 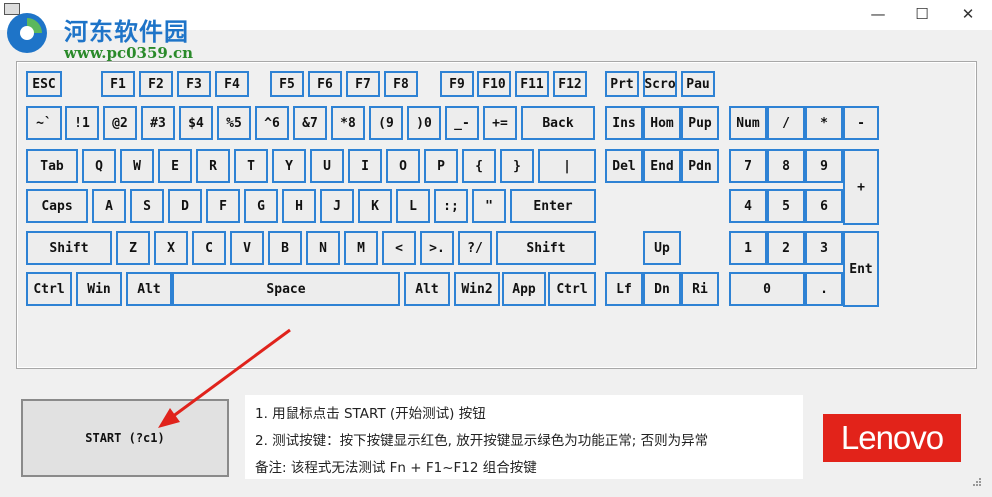 I want to click on key-end: End, so click(x=662, y=166).